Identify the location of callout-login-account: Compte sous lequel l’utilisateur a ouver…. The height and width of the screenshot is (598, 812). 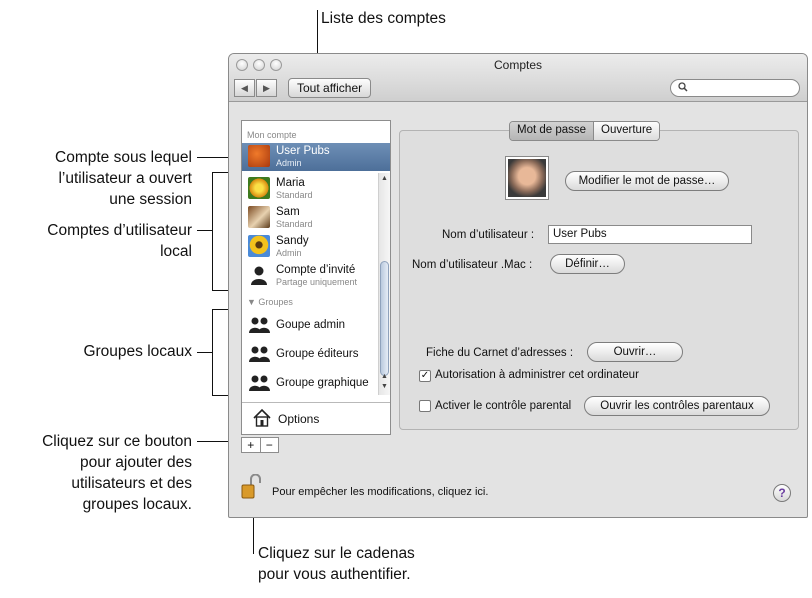
(96, 178).